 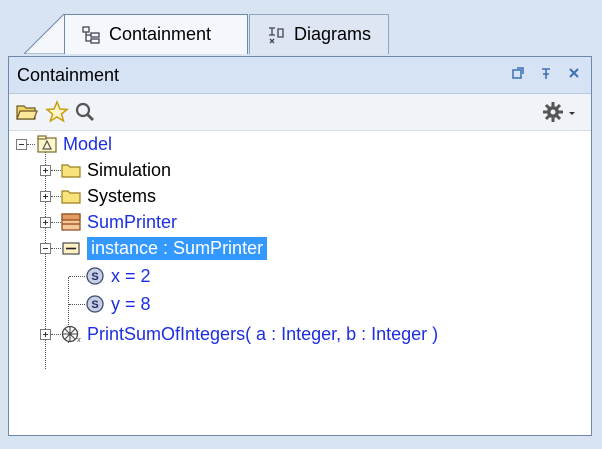 I want to click on panel-title: Containment, so click(x=68, y=74).